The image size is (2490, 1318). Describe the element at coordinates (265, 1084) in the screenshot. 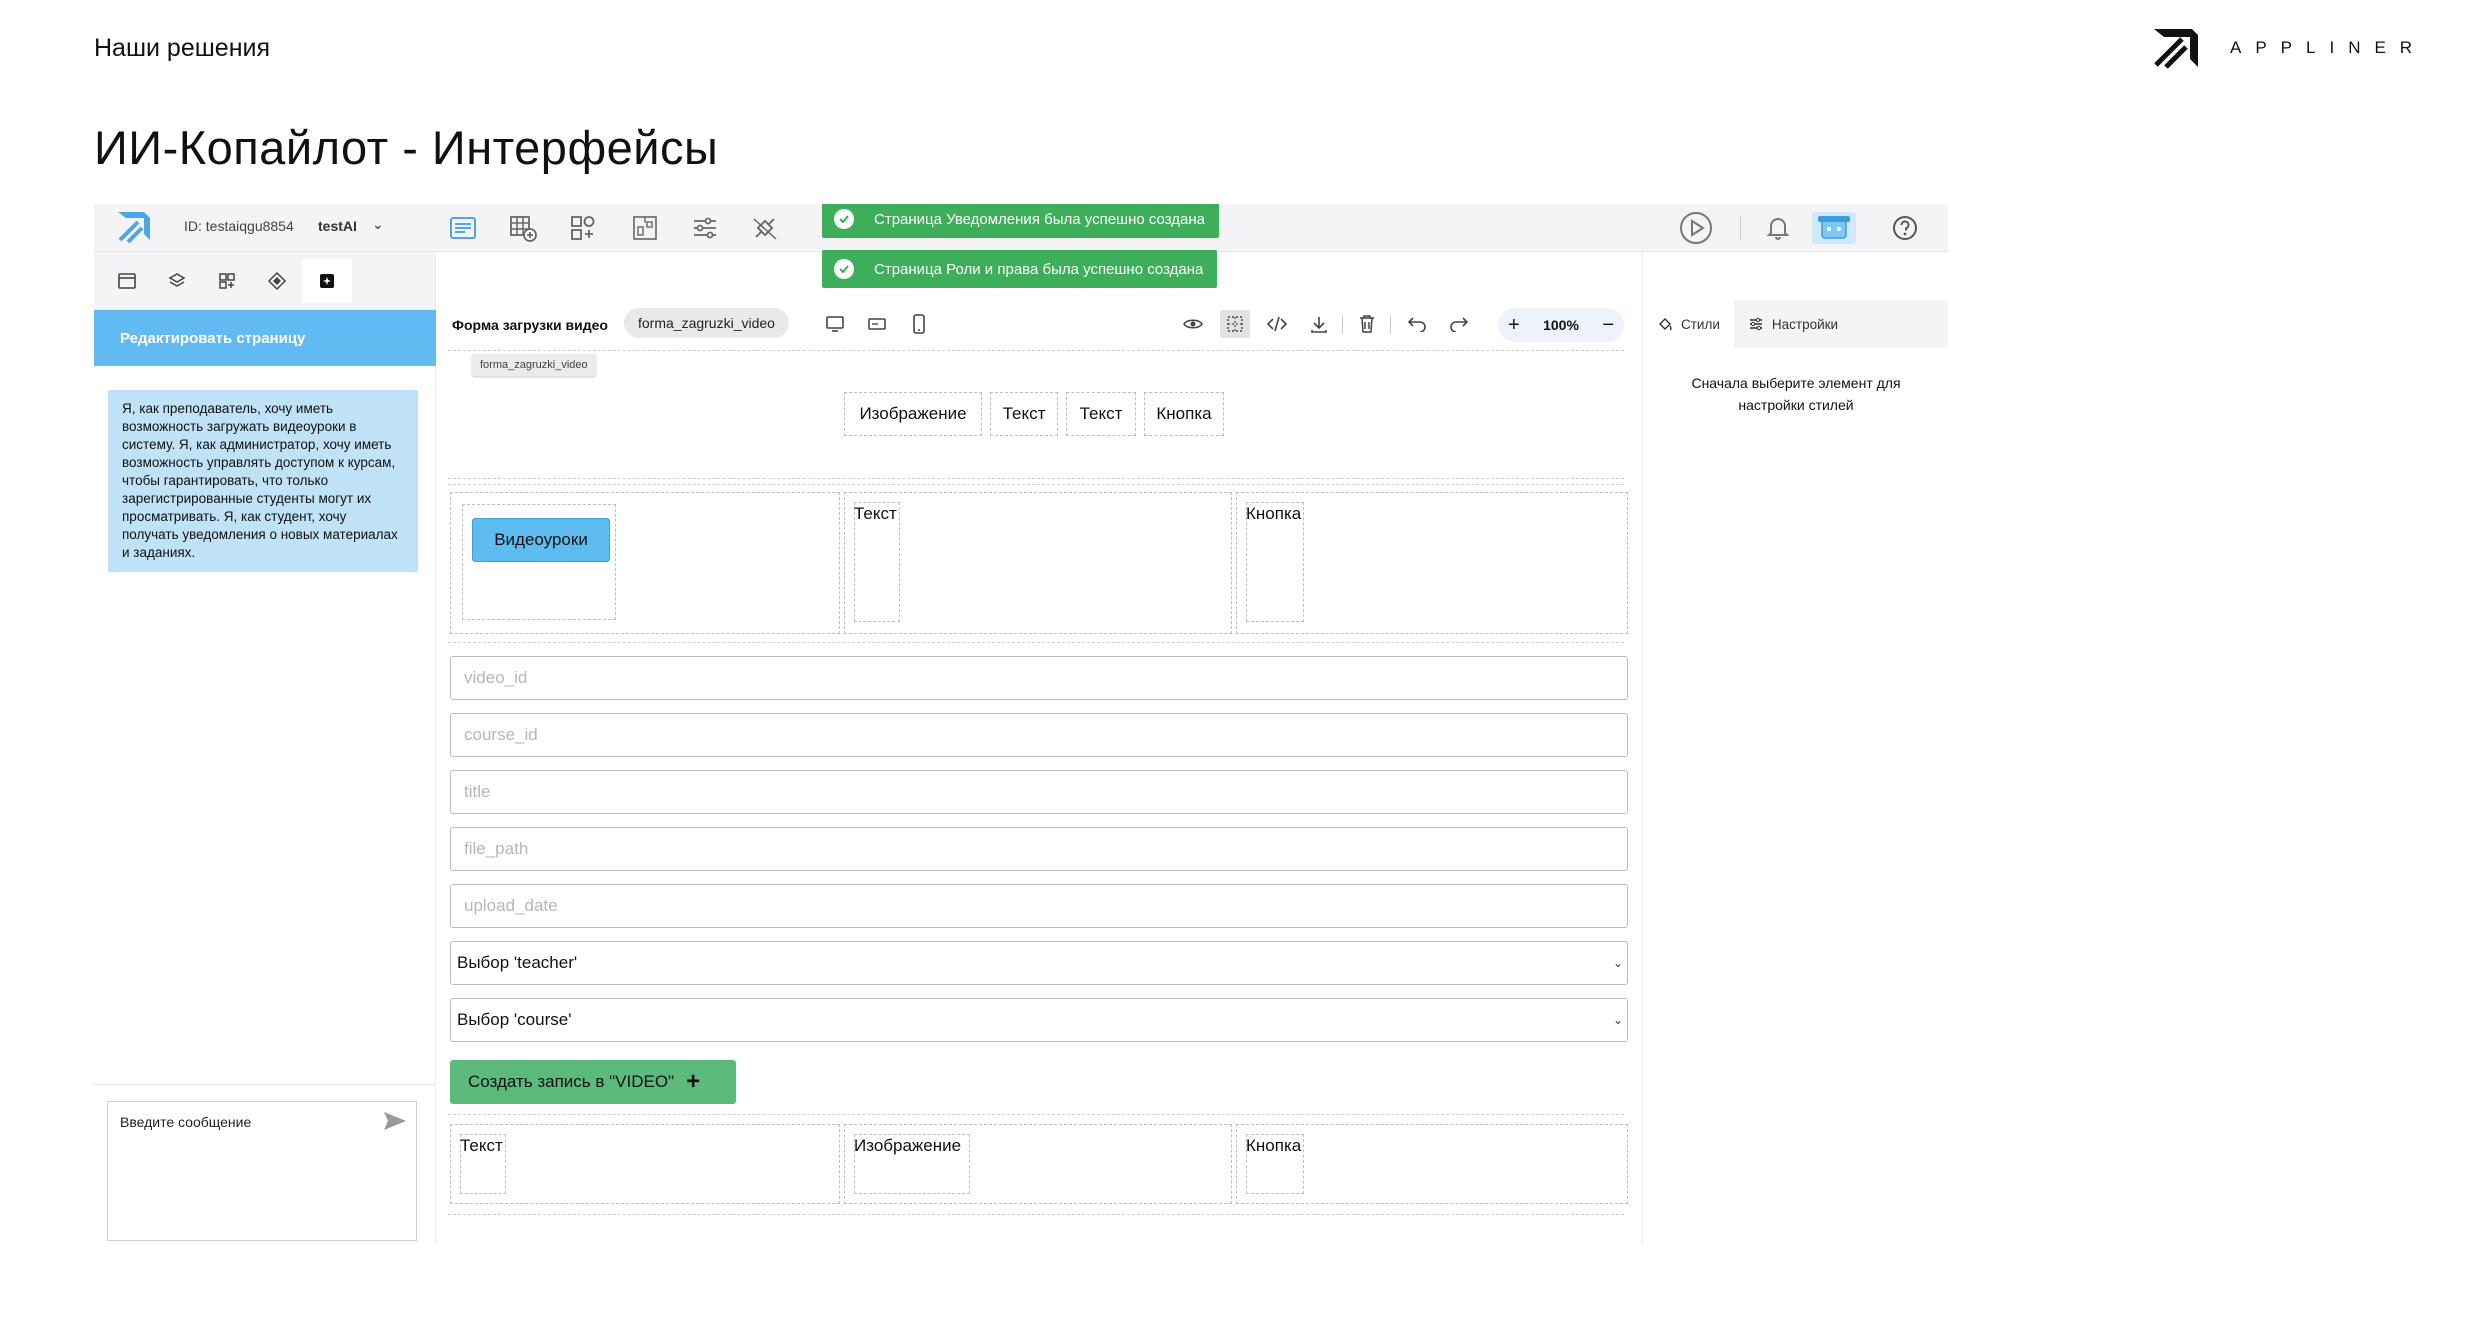

I see `divider` at that location.